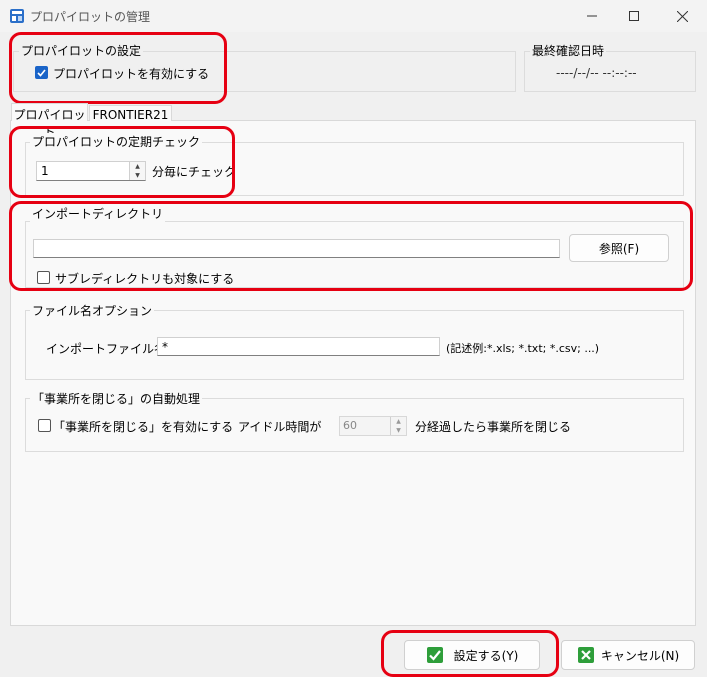 The height and width of the screenshot is (677, 707). I want to click on app-icon, so click(17, 16).